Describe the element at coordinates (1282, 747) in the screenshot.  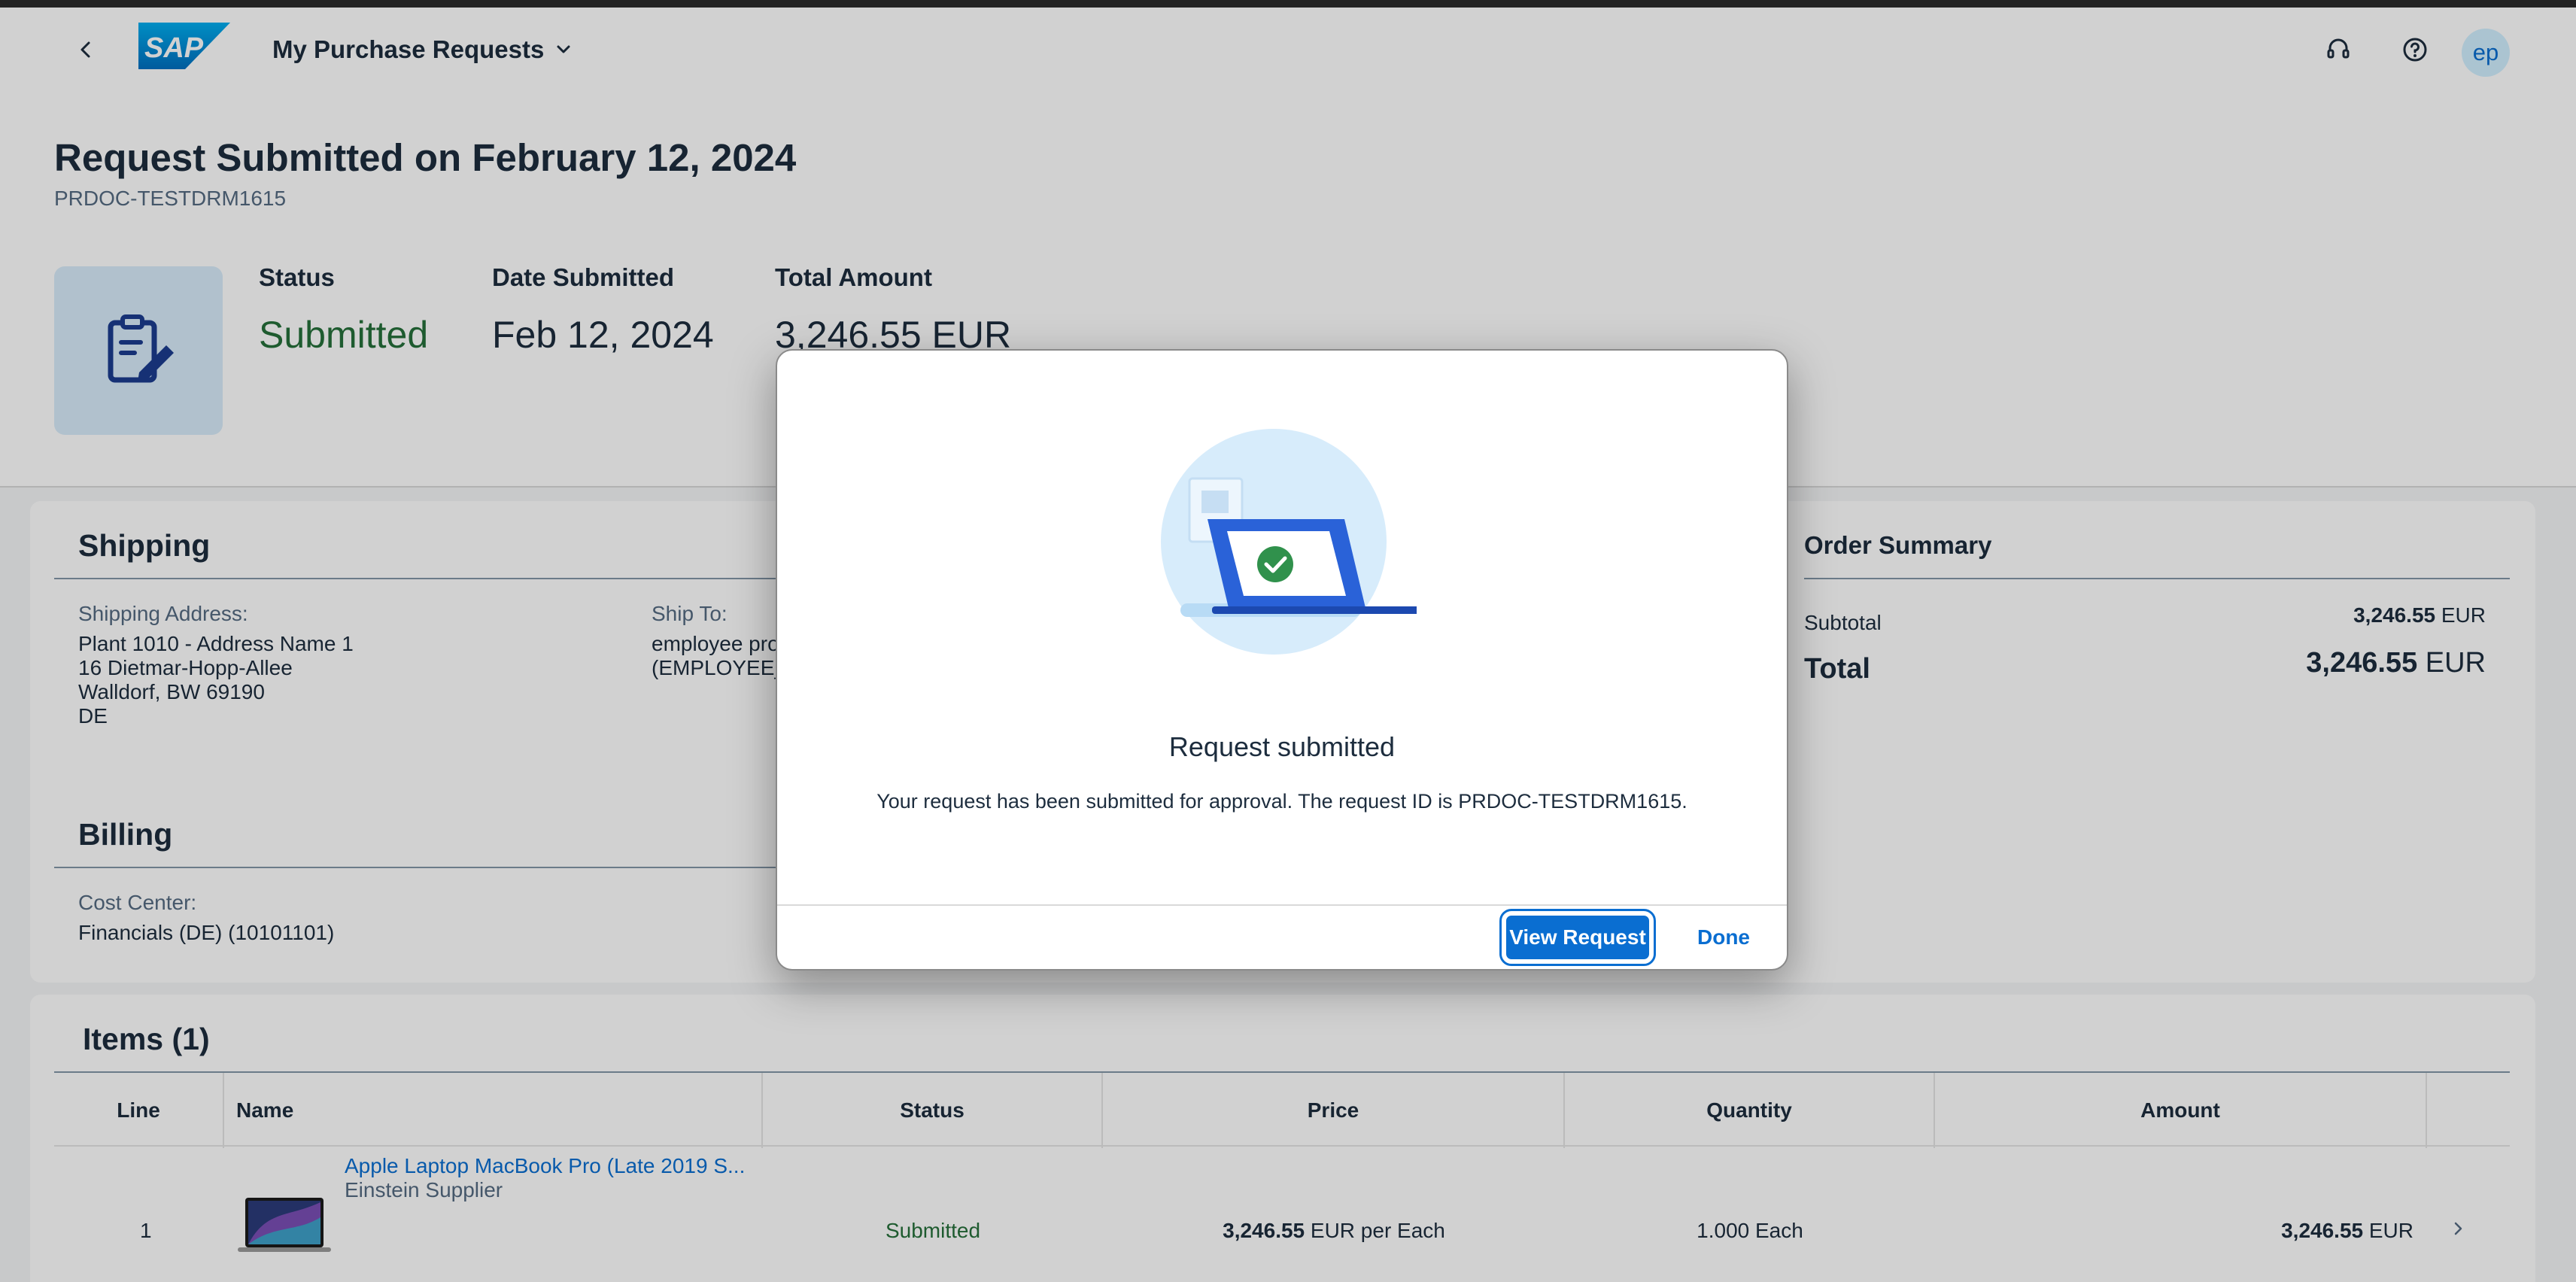
I see `dialog-title: Request submitted` at that location.